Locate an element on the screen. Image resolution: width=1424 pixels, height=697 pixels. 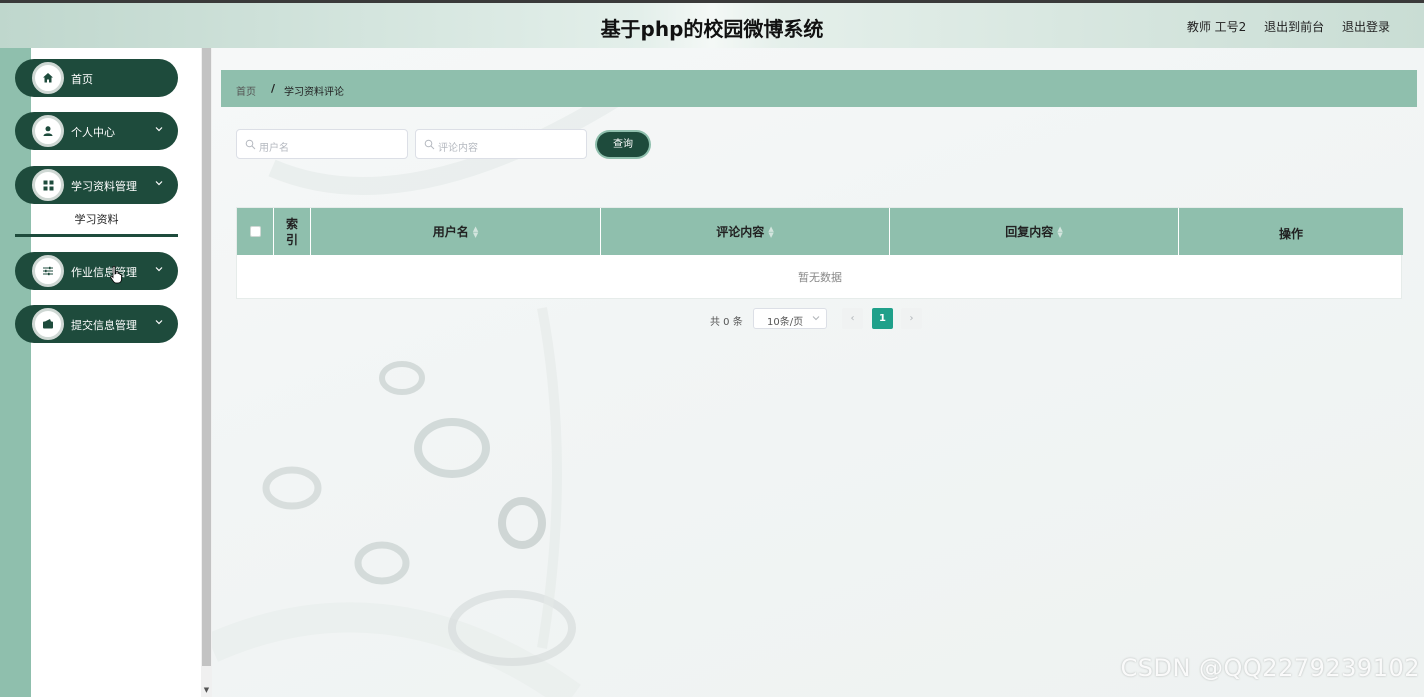
next-page-button: › is located at coordinates (911, 318).